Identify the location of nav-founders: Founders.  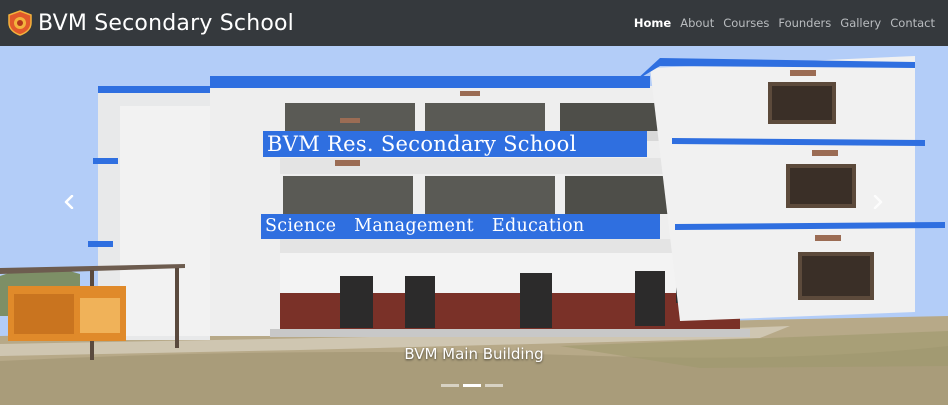
(804, 23).